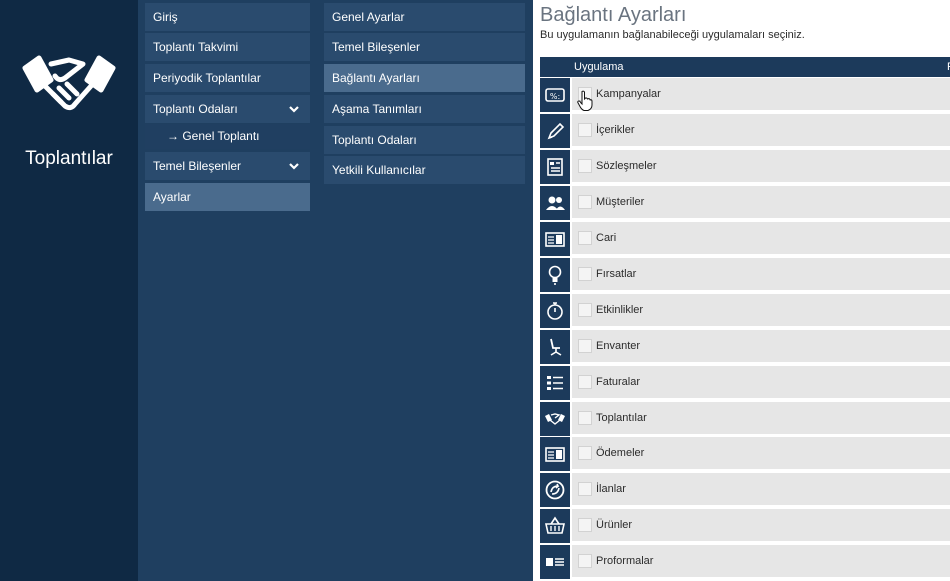  What do you see at coordinates (585, 418) in the screenshot?
I see `toplantilar-checkbox` at bounding box center [585, 418].